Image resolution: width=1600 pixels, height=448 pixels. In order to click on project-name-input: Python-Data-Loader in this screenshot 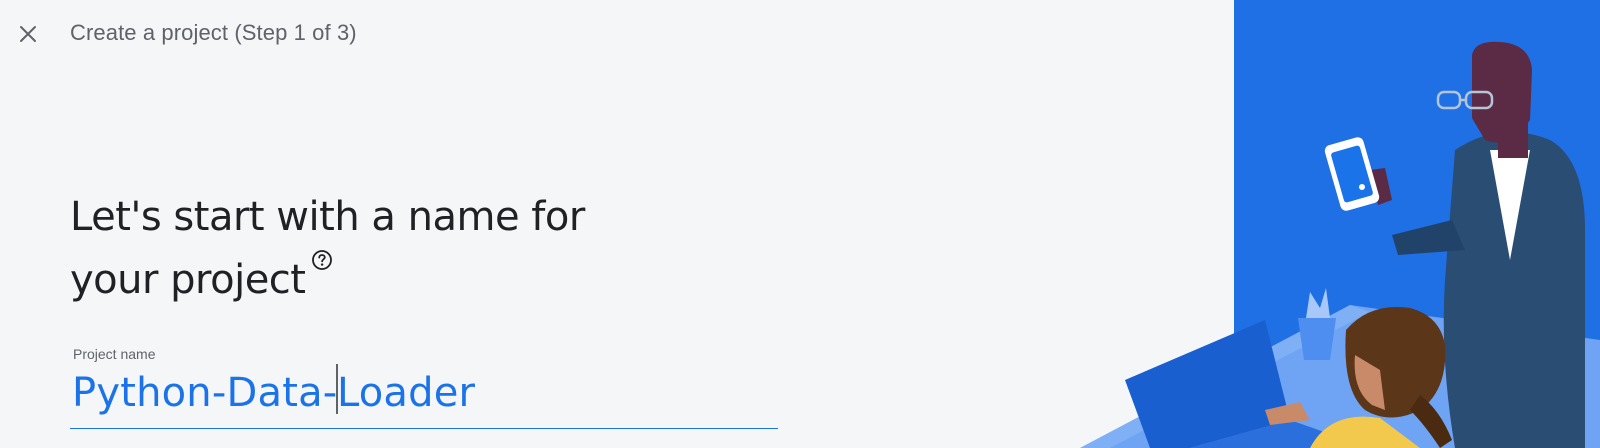, I will do `click(424, 395)`.